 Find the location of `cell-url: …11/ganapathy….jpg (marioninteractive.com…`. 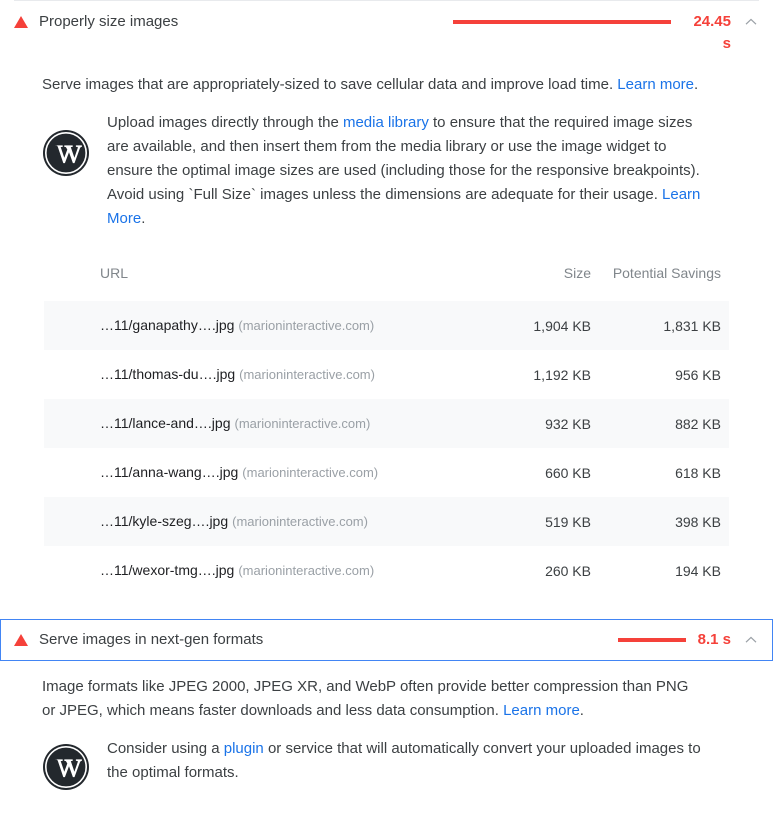

cell-url: …11/ganapathy….jpg (marioninteractive.com… is located at coordinates (256, 325).